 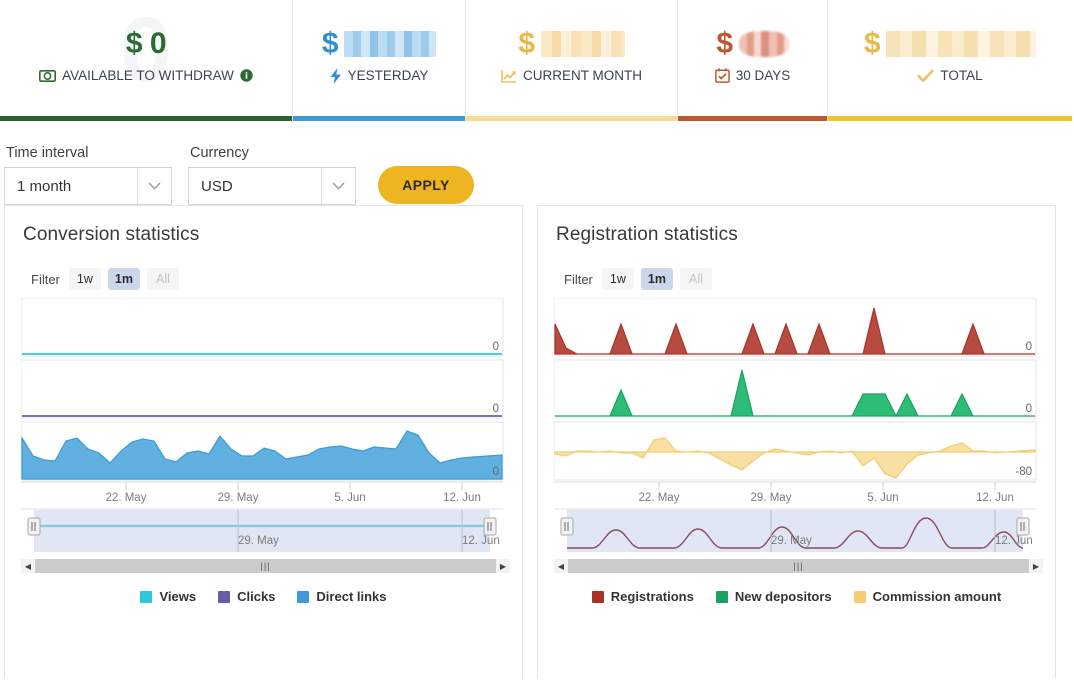 What do you see at coordinates (763, 75) in the screenshot?
I see `stat-label-text: 30 DAYS` at bounding box center [763, 75].